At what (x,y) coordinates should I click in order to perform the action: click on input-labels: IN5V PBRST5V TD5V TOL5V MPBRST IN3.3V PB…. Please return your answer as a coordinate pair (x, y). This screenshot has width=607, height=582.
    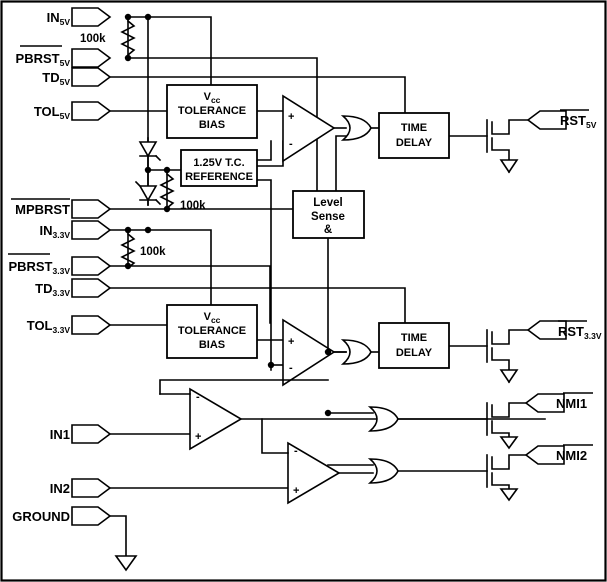
    Looking at the image, I should click on (39, 267).